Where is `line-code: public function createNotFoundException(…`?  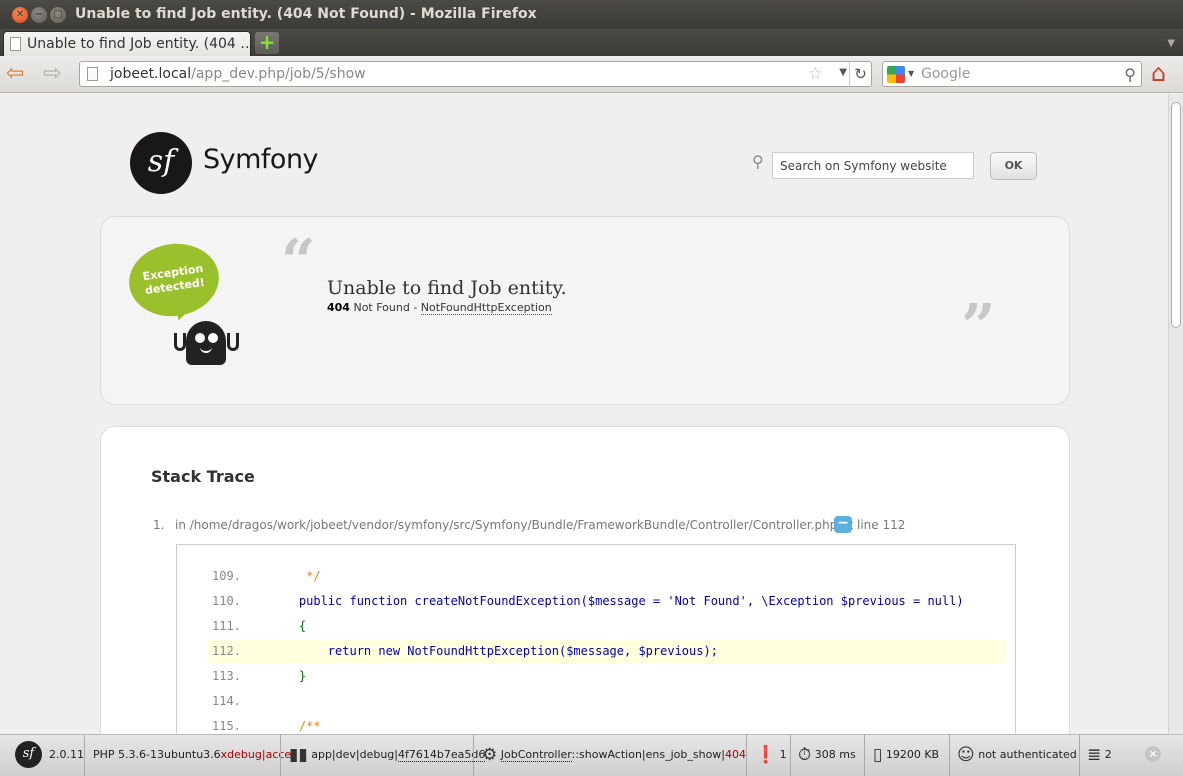
line-code: public function createNotFoundException(… is located at coordinates (617, 601).